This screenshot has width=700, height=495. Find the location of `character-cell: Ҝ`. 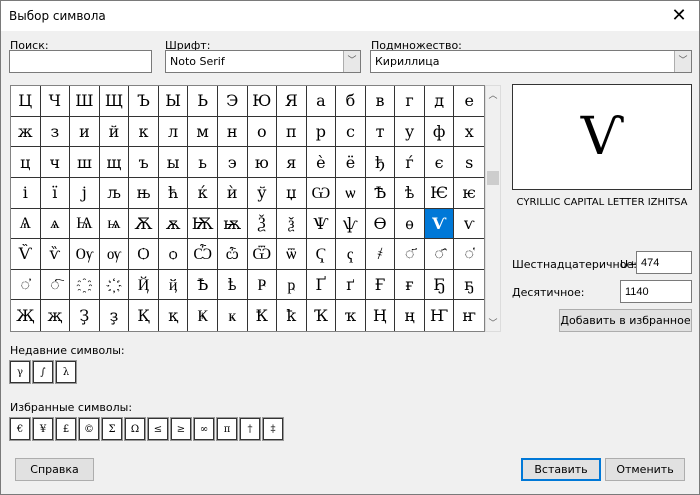

character-cell: Ҝ is located at coordinates (203, 315).